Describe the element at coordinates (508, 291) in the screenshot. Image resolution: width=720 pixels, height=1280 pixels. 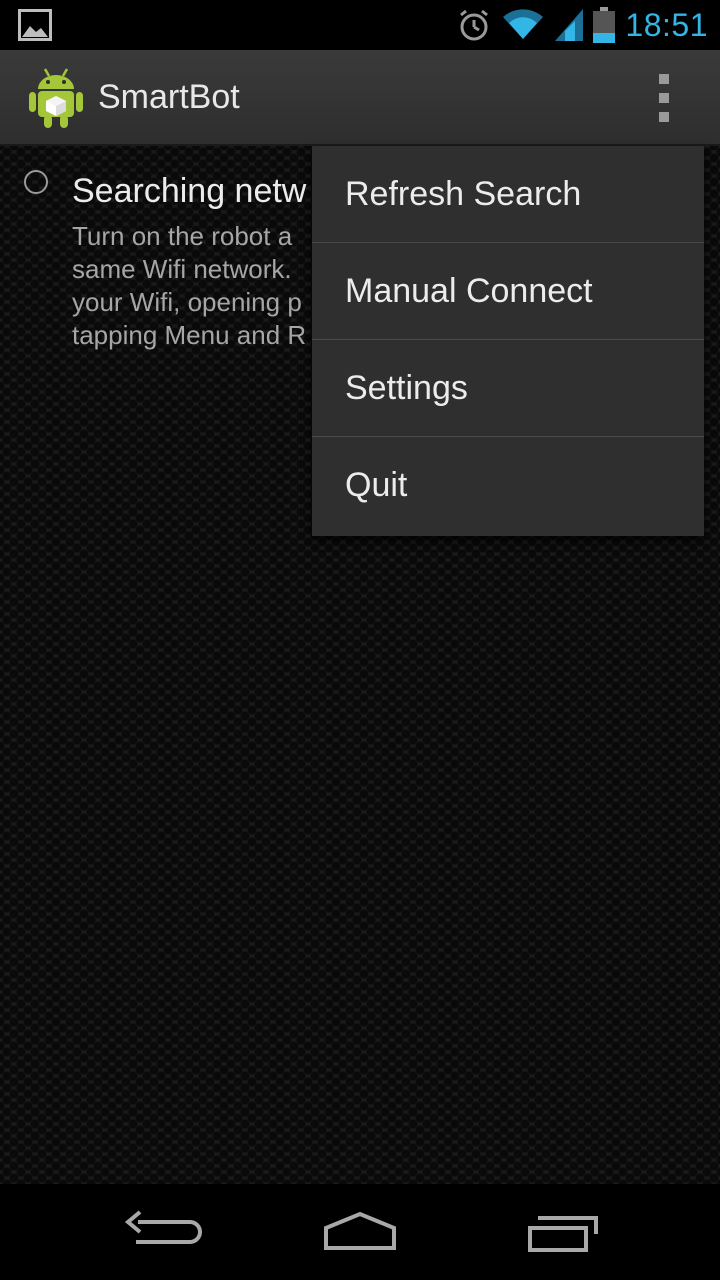
I see `menu-item-manual-connect: Manual Connect` at that location.